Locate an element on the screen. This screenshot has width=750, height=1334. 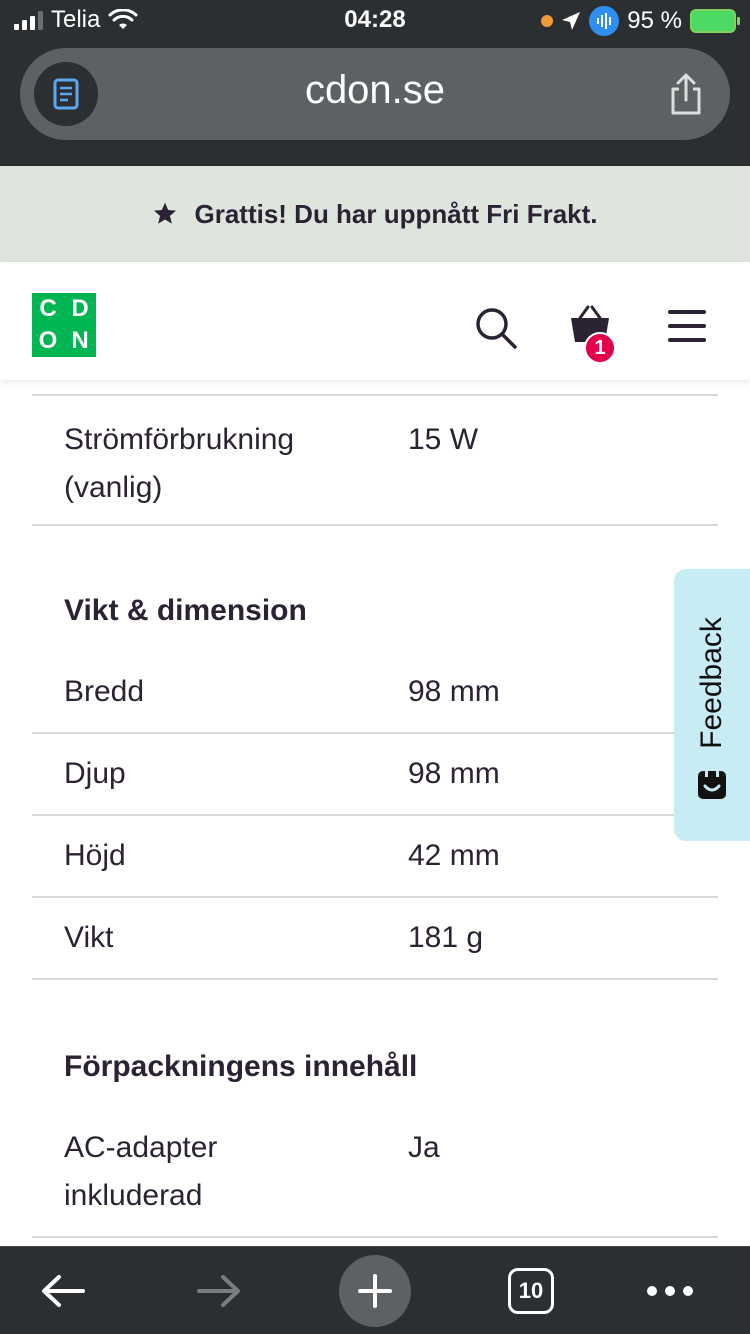
section-title-package-contents: Förpackningens innehåll is located at coordinates (241, 1066).